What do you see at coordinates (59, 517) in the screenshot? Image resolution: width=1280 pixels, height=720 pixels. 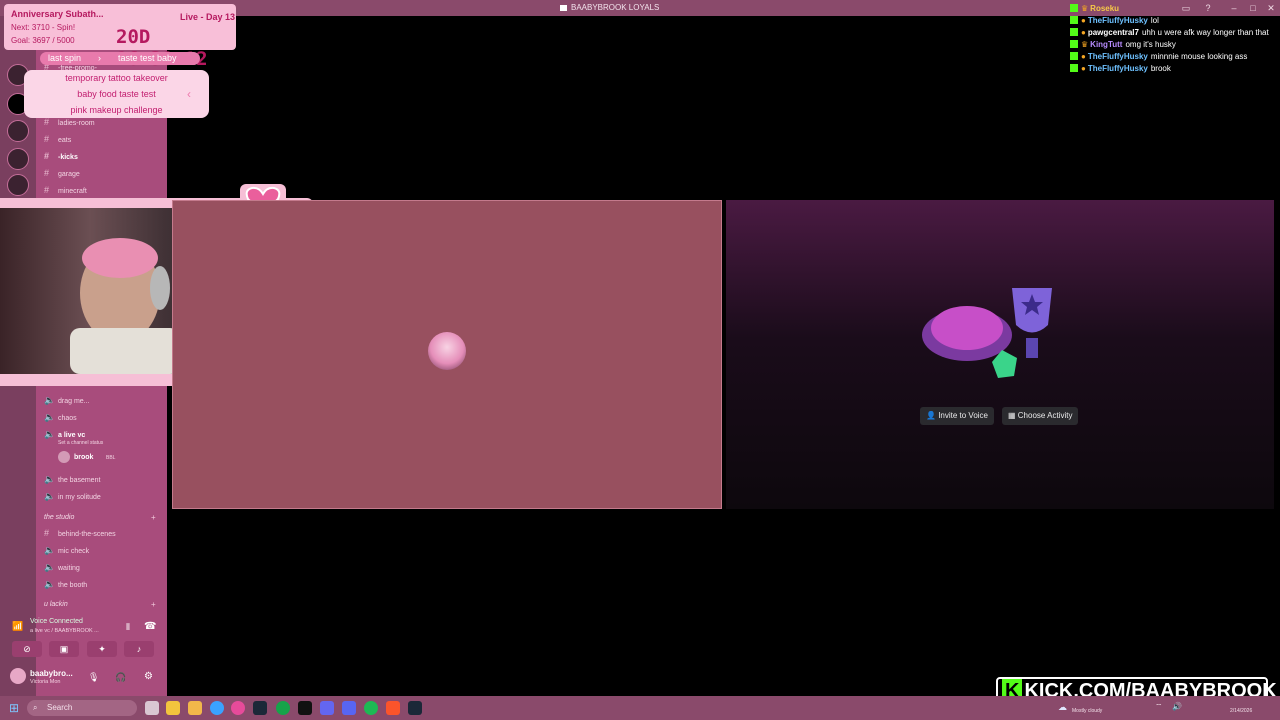 I see `category-header: the studio` at bounding box center [59, 517].